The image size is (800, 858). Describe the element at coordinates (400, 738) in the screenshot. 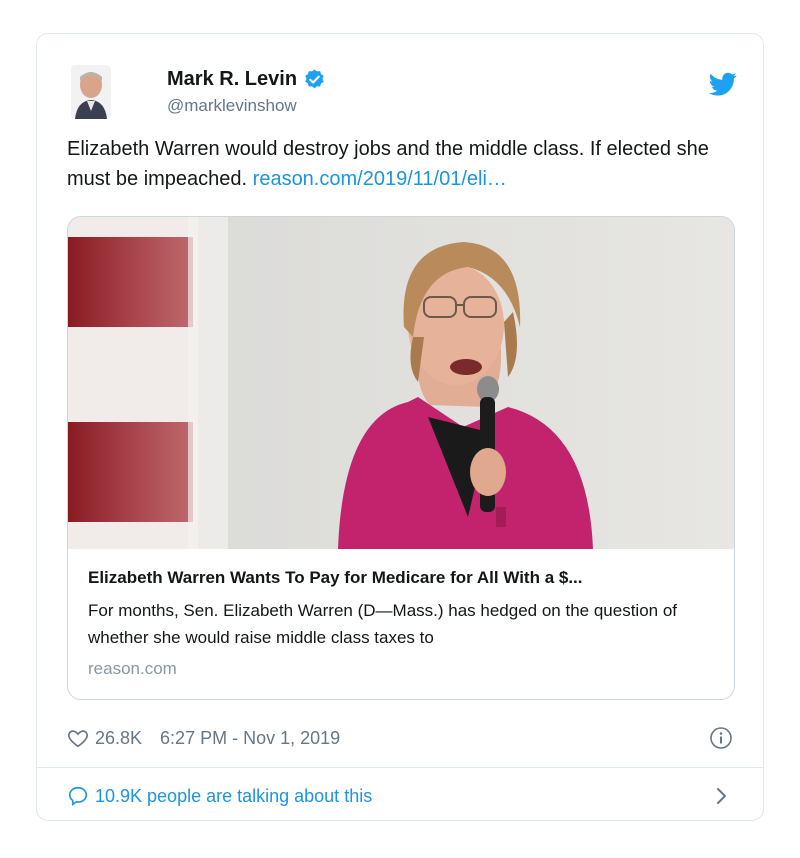

I see `tweet-meta: 26.8K 6:27 PM - Nov 1, 2019` at that location.